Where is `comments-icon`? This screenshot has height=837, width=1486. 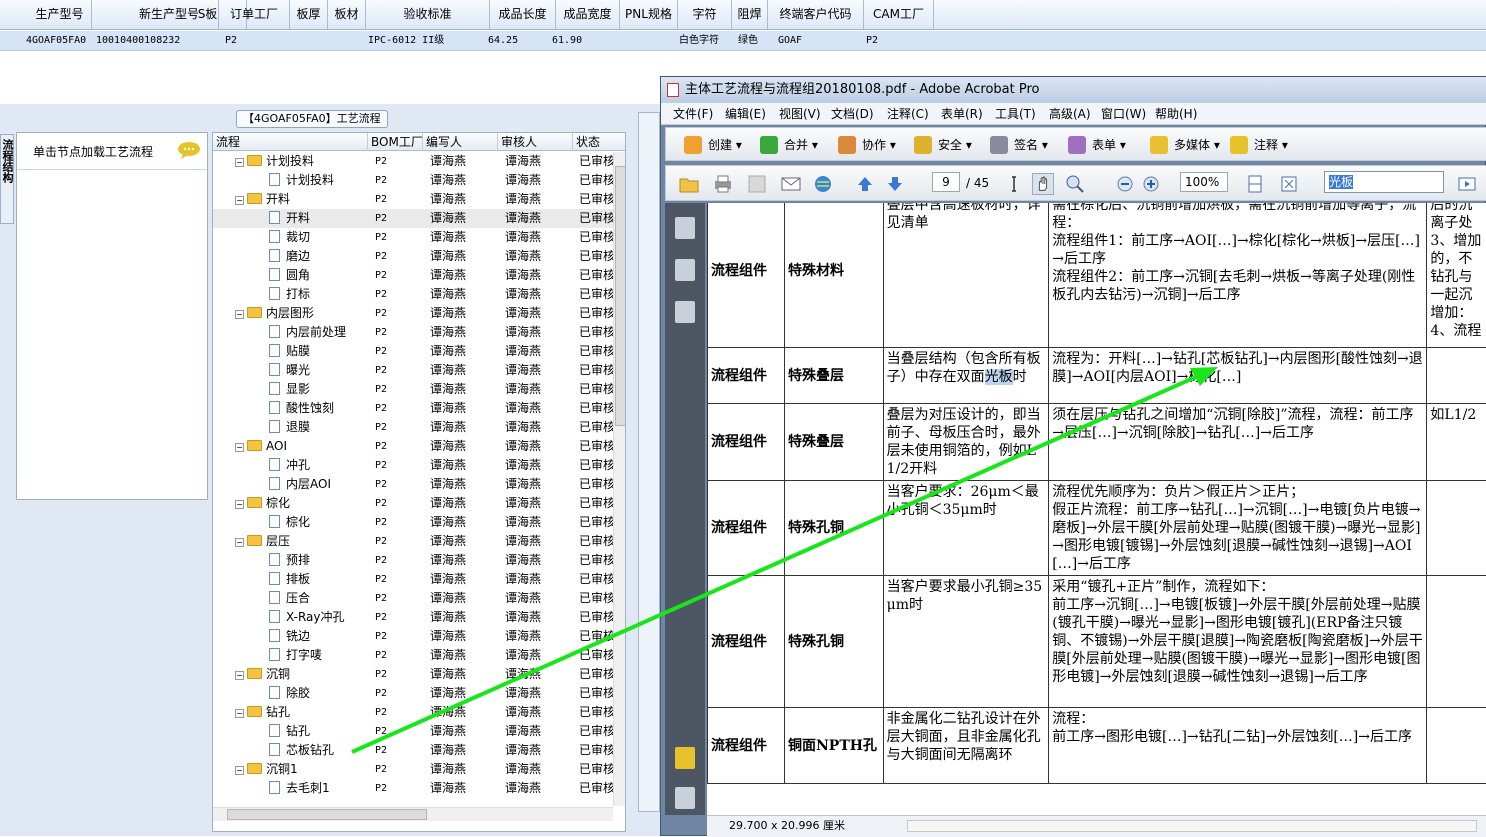 comments-icon is located at coordinates (685, 758).